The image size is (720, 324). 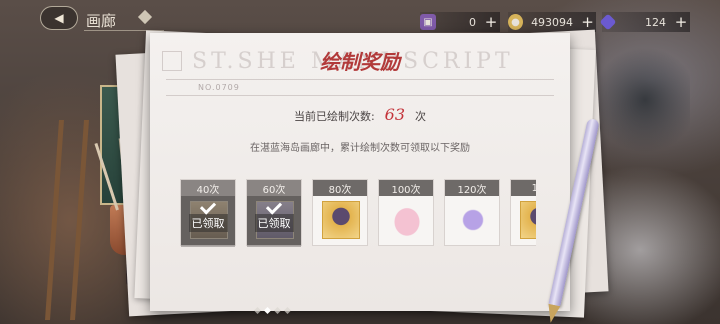 What do you see at coordinates (460, 22) in the screenshot?
I see `currency-ticket: ▣ 0 +` at bounding box center [460, 22].